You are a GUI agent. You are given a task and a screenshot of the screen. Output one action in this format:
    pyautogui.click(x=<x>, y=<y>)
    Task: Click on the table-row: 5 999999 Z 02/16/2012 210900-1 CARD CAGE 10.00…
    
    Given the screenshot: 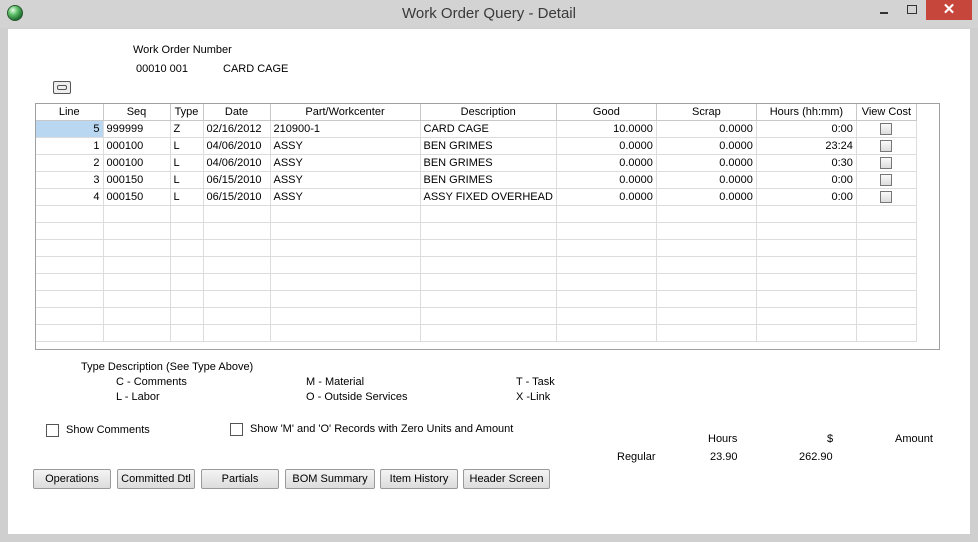 What is the action you would take?
    pyautogui.click(x=476, y=129)
    